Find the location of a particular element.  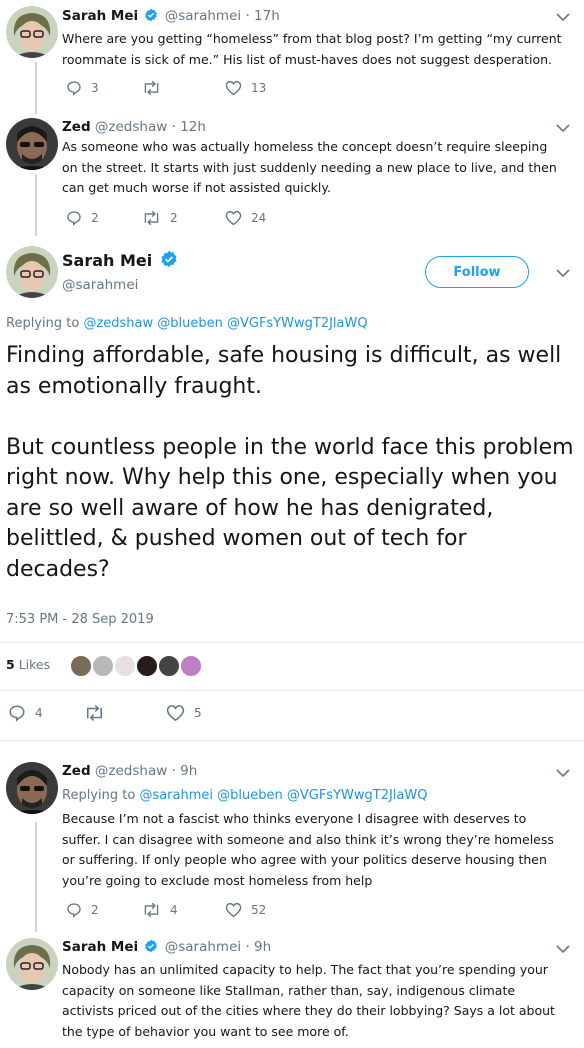

retweet-count: 4 is located at coordinates (174, 910).